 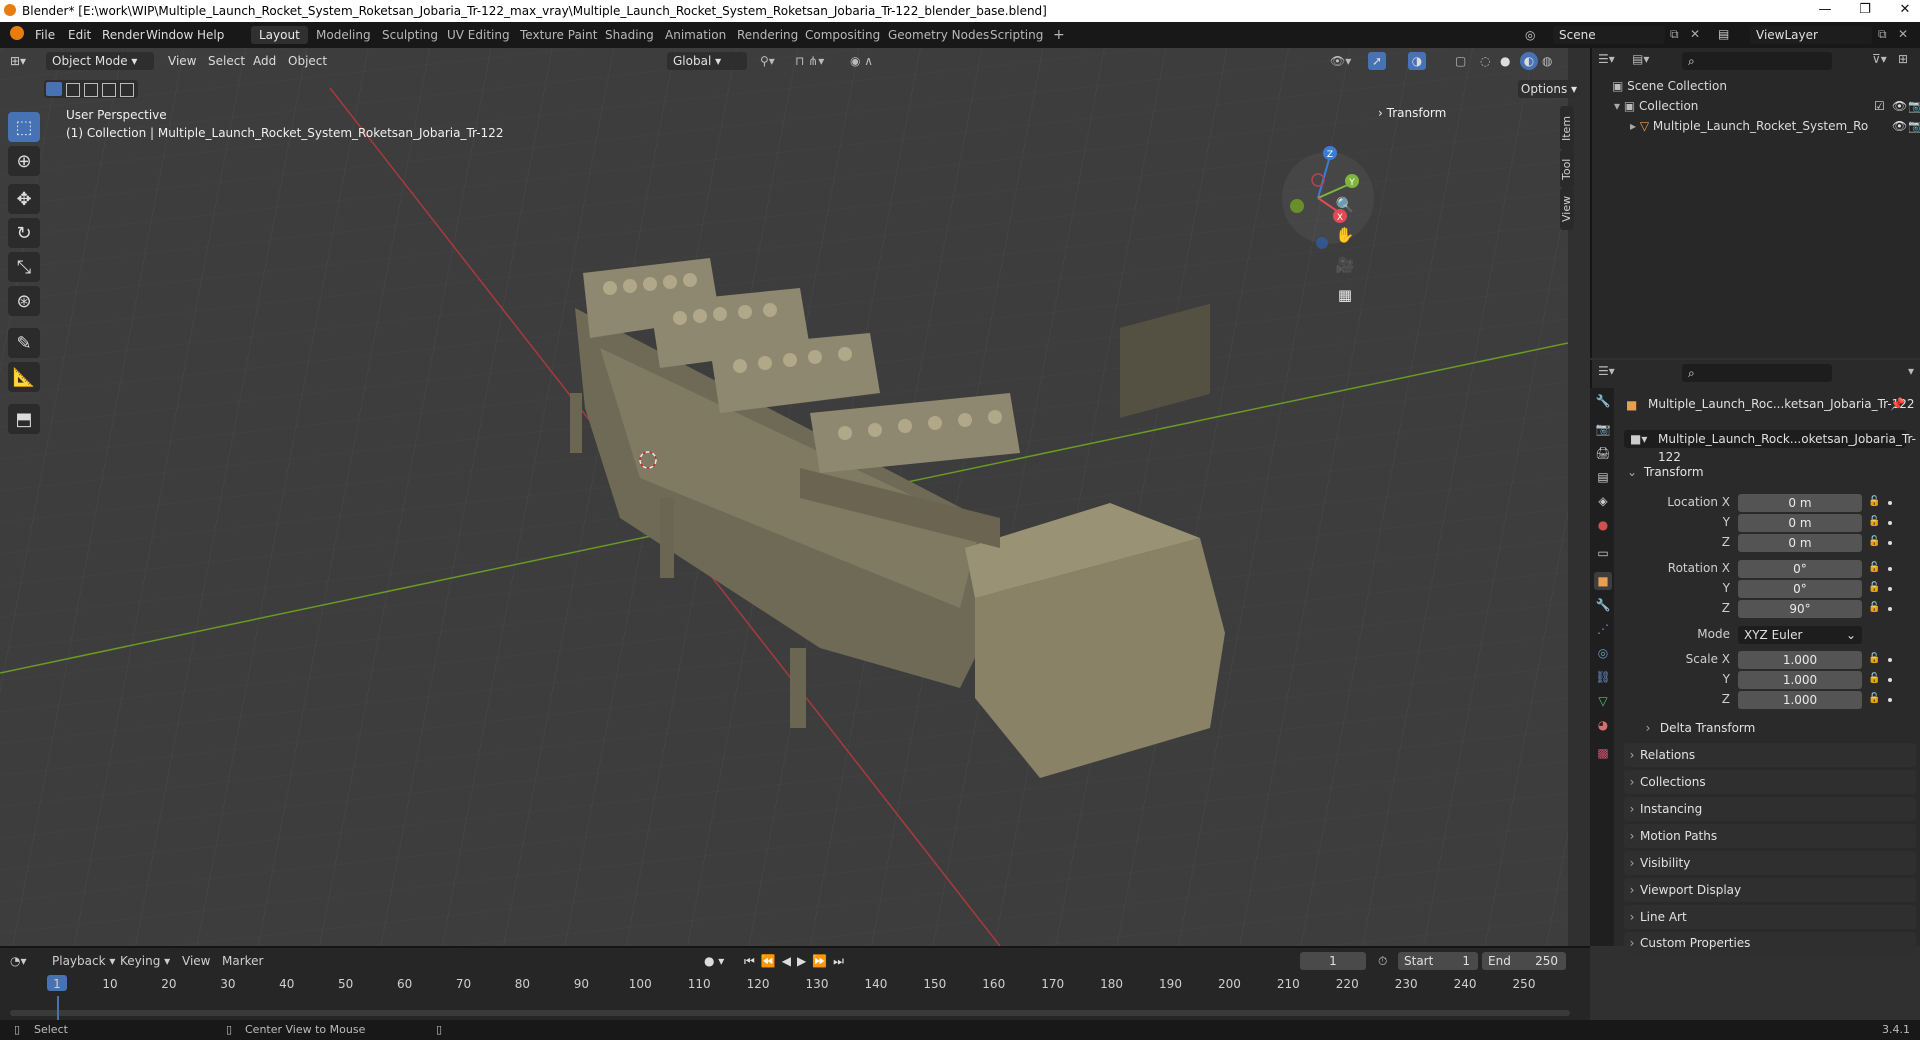 I want to click on rotation-z-field: 90°, so click(x=1800, y=609).